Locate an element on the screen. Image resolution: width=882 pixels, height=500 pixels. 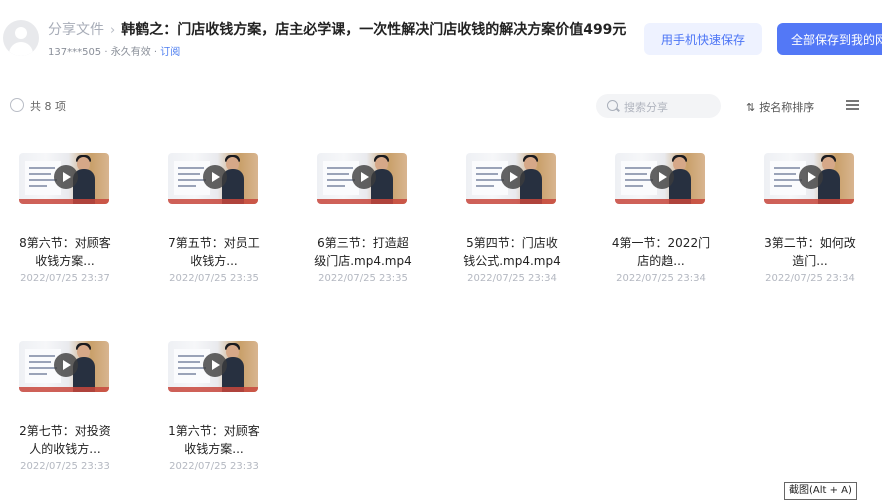
breadcrumb: 分享文件 is located at coordinates (76, 30).